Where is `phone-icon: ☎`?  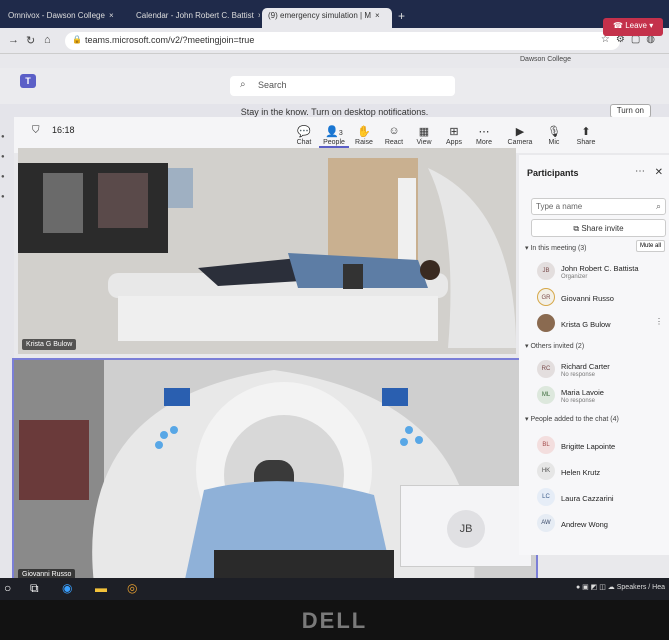 phone-icon: ☎ is located at coordinates (619, 25).